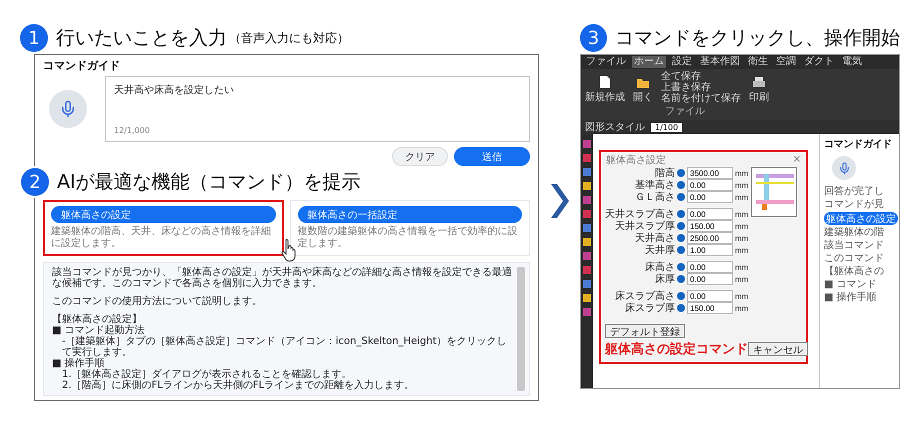 The width and height of the screenshot is (900, 422). Describe the element at coordinates (710, 238) in the screenshot. I see `height-input: 2500.00` at that location.